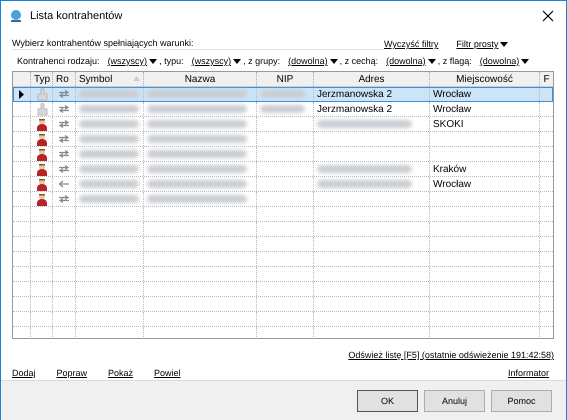 The image size is (567, 420). Describe the element at coordinates (64, 79) in the screenshot. I see `column-header: Ro` at that location.